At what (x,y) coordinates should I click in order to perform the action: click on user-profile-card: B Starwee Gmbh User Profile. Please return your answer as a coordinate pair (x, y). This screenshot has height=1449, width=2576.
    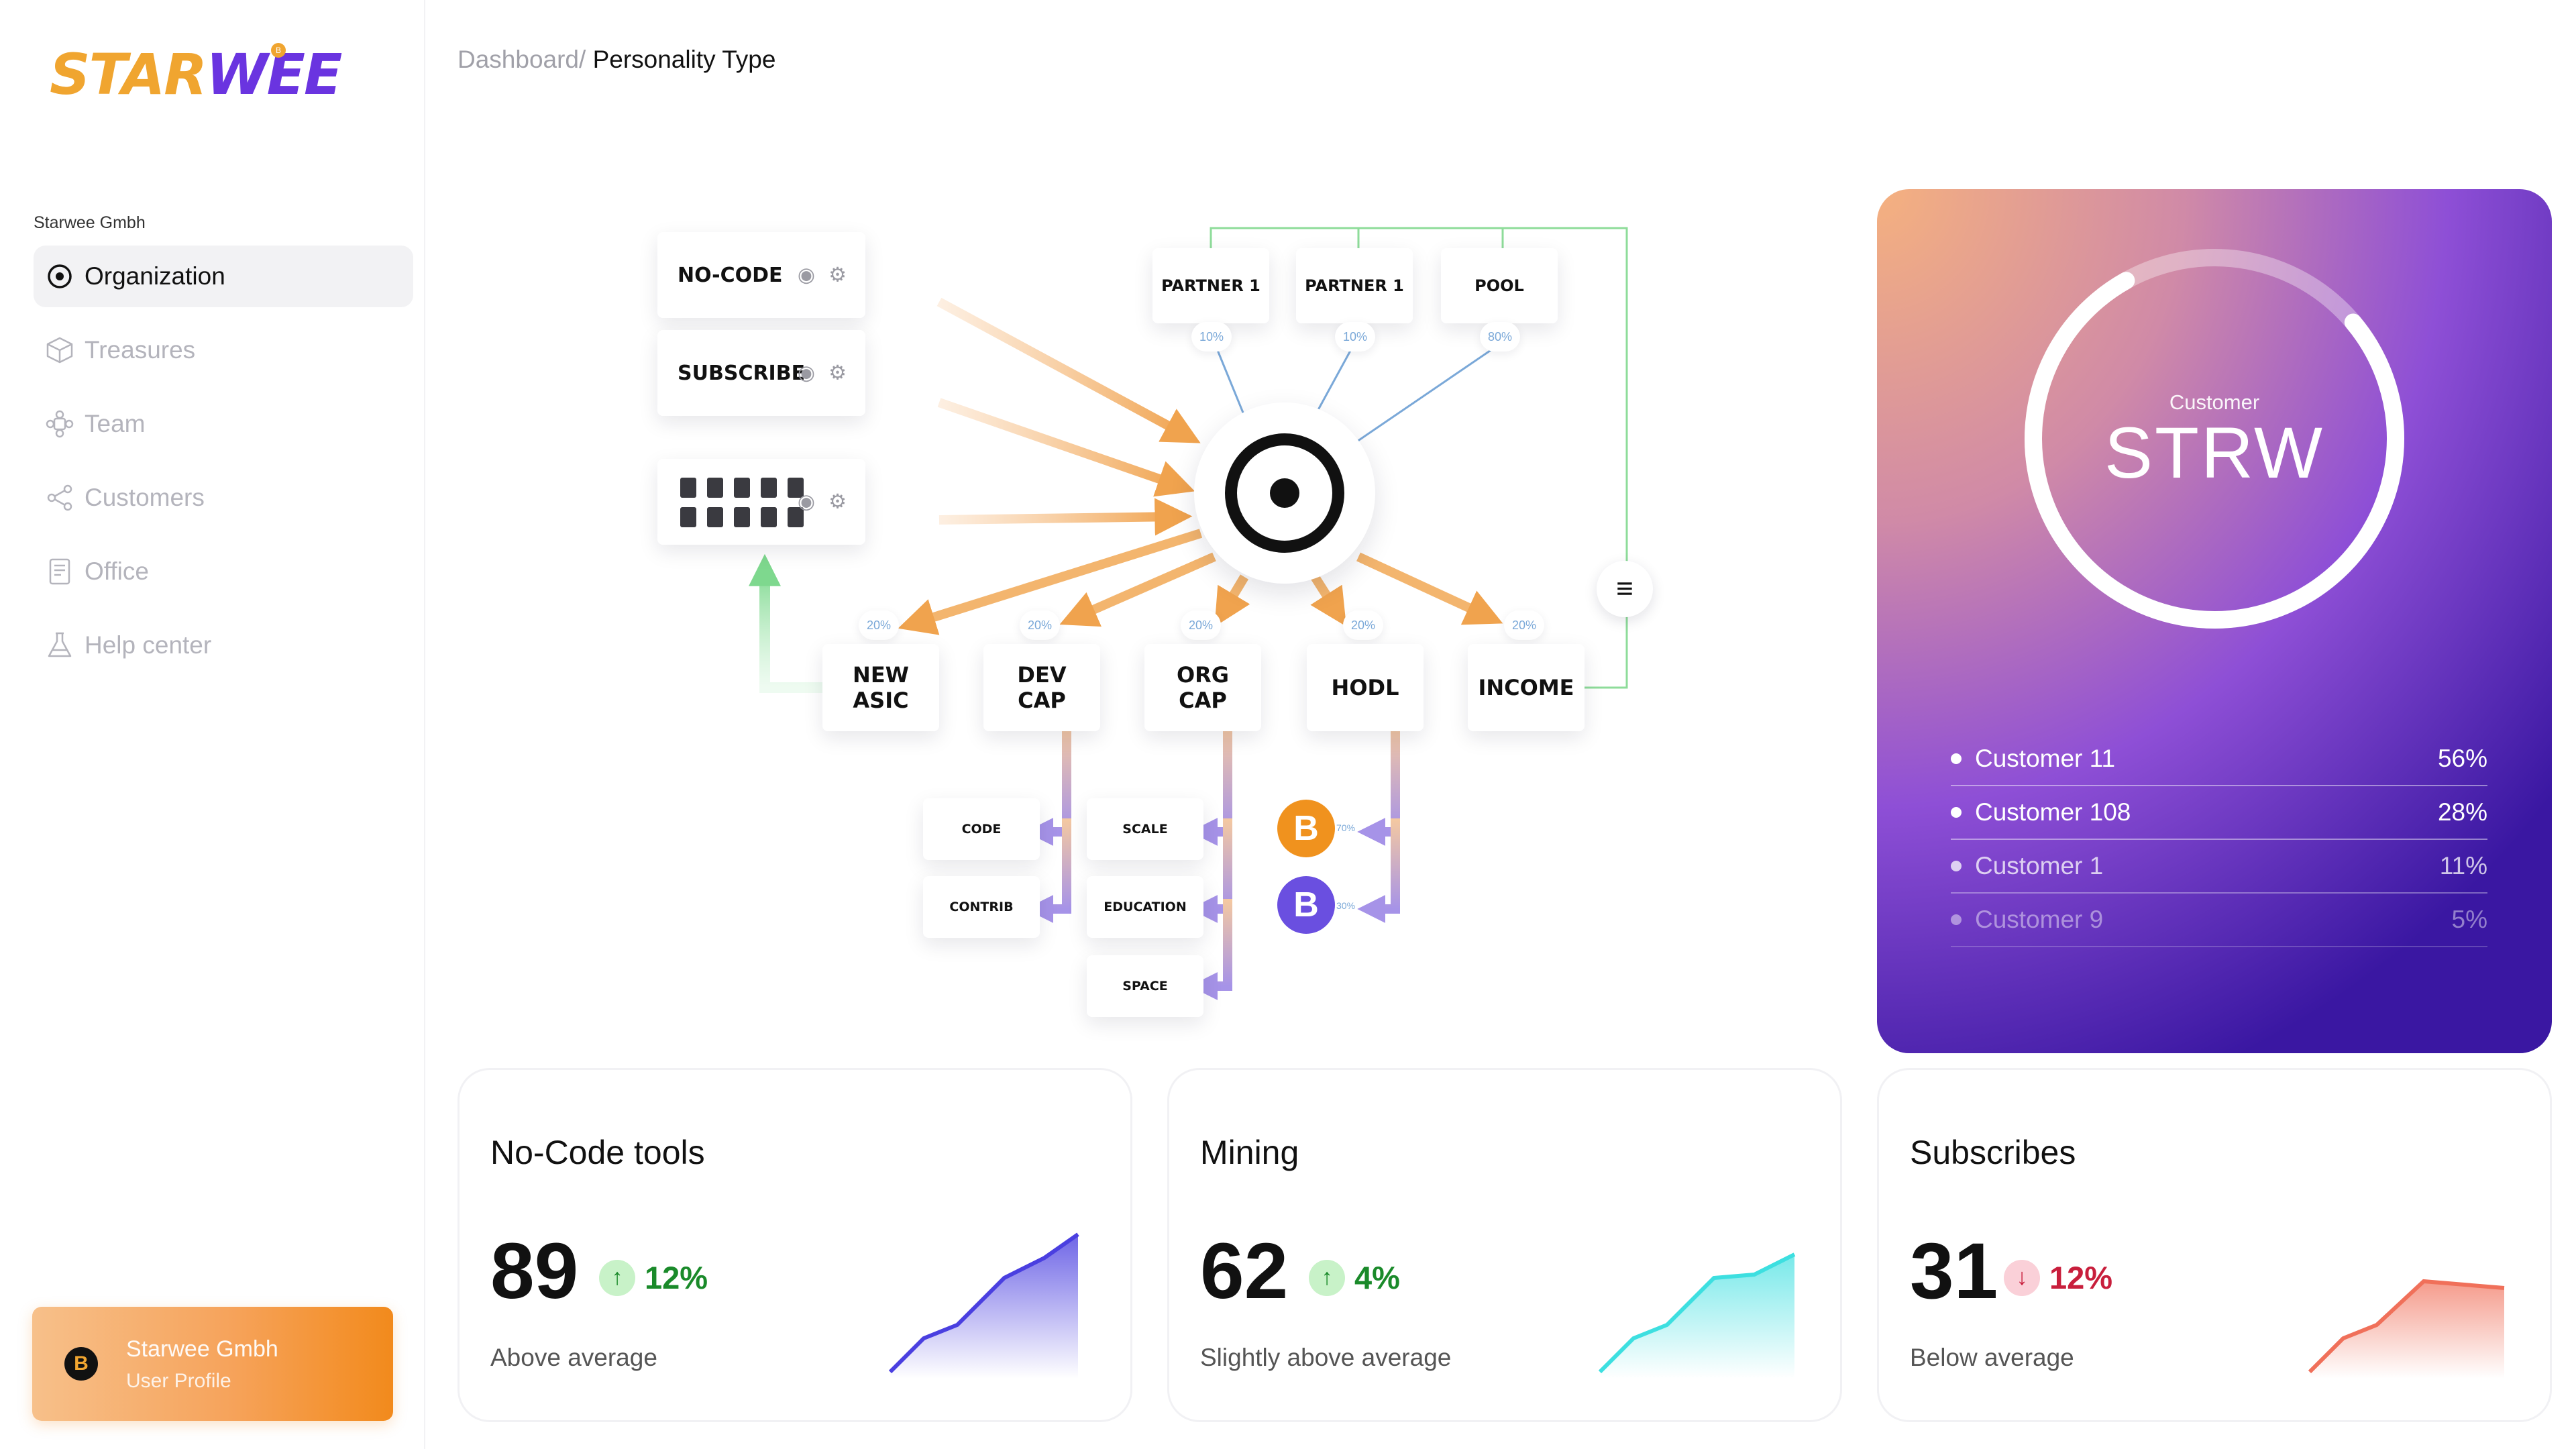
    Looking at the image, I should click on (212, 1364).